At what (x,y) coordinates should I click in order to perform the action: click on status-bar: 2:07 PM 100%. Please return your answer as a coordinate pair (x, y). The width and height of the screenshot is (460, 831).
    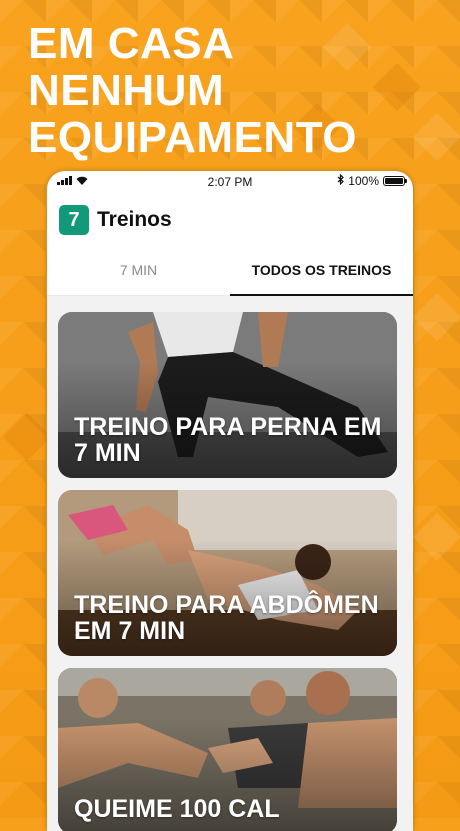
    Looking at the image, I should click on (230, 182).